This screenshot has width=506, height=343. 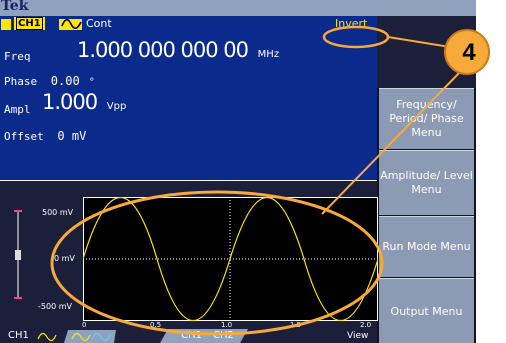 I want to click on callout-marker: 4, so click(x=467, y=52).